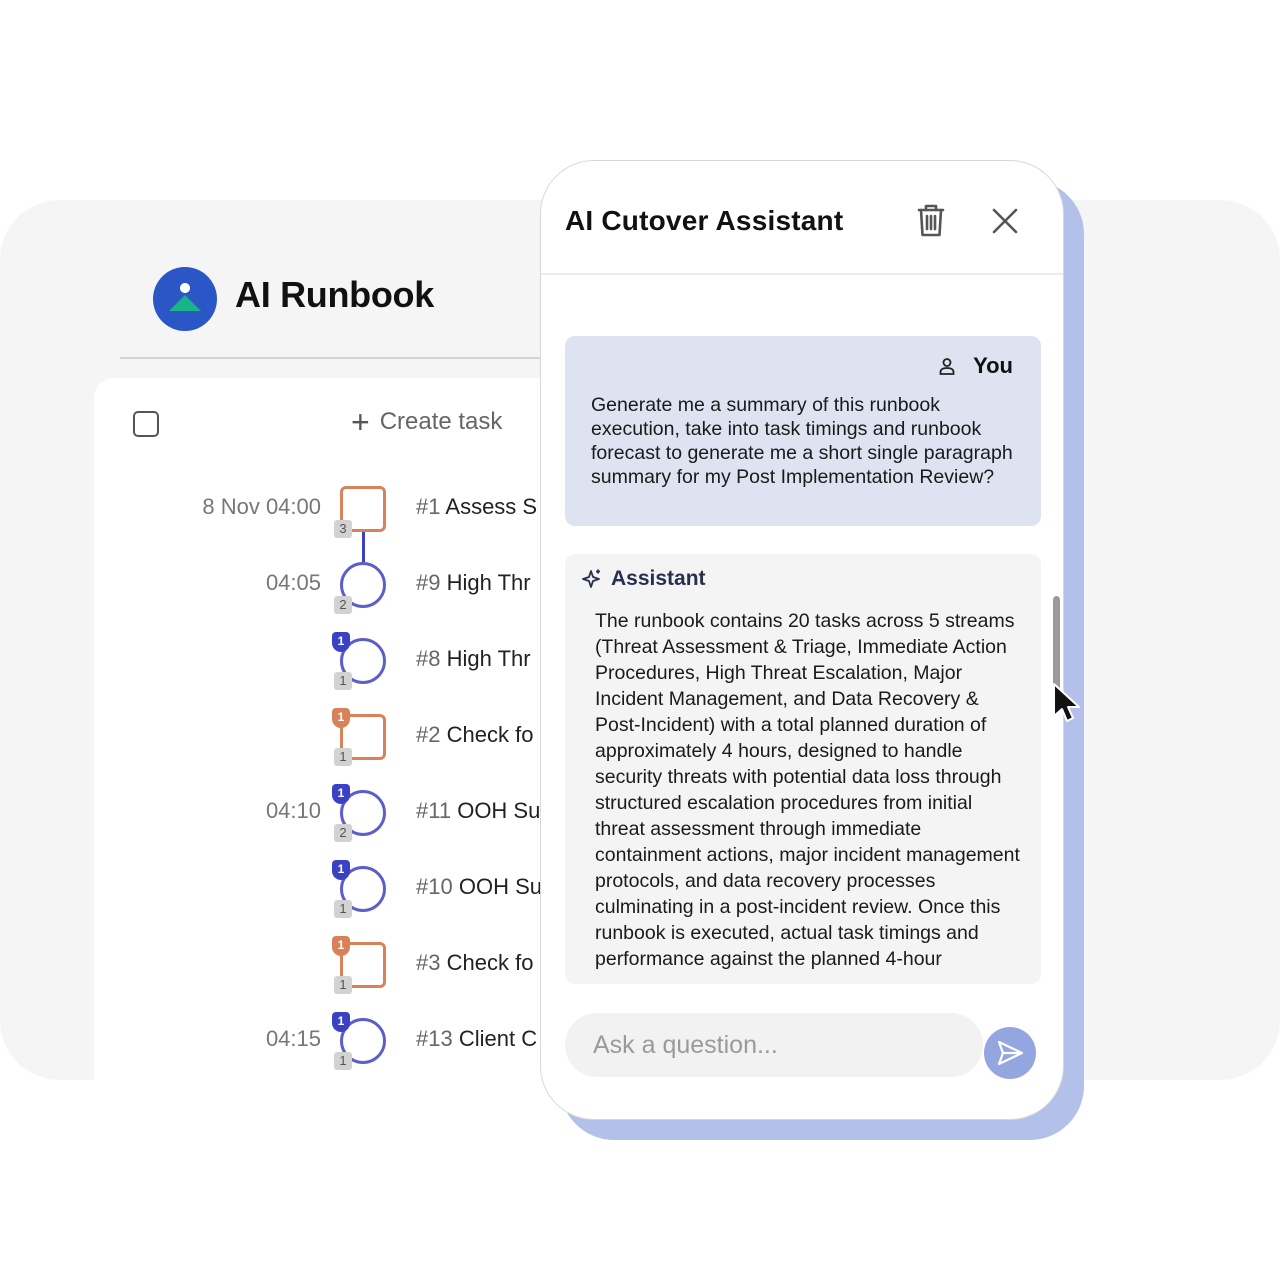 This screenshot has height=1280, width=1280. Describe the element at coordinates (478, 811) in the screenshot. I see `task-label: #11 OOH Su` at that location.